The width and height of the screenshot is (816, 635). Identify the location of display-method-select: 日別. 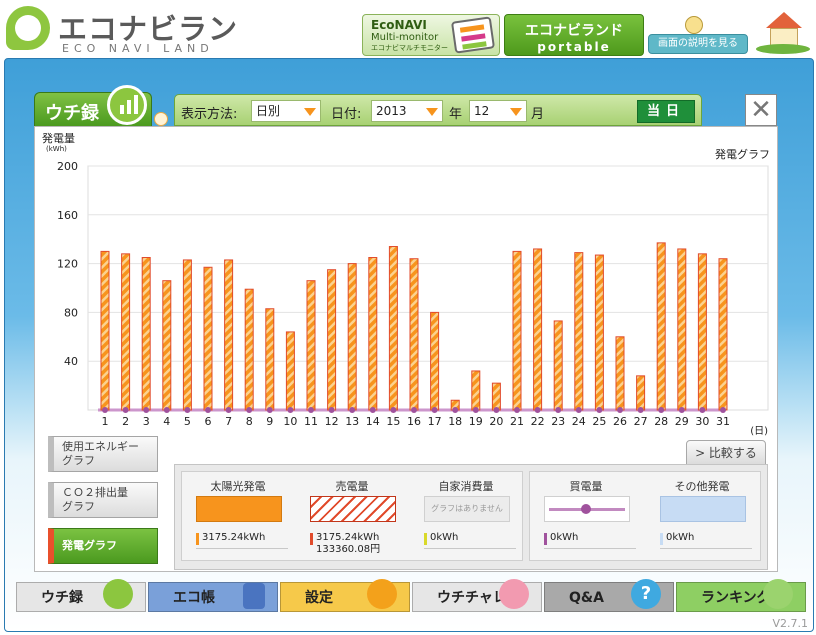
(286, 111).